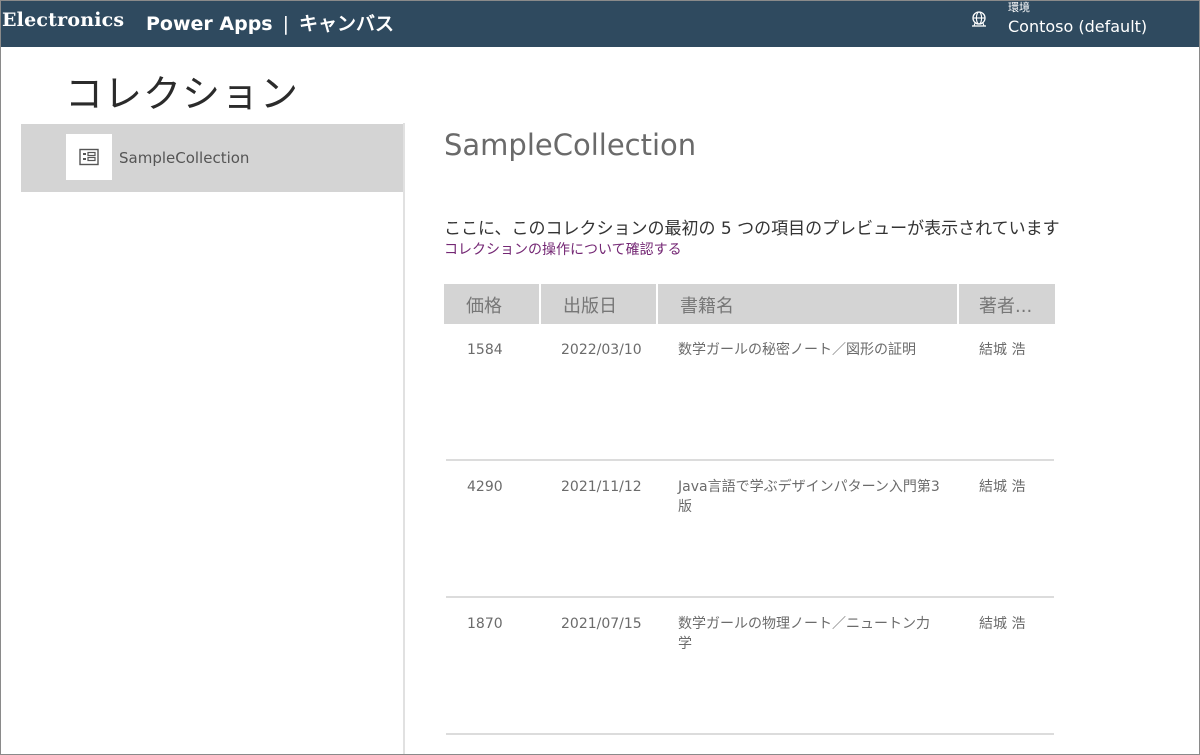 Image resolution: width=1200 pixels, height=755 pixels. I want to click on globe-icon, so click(979, 20).